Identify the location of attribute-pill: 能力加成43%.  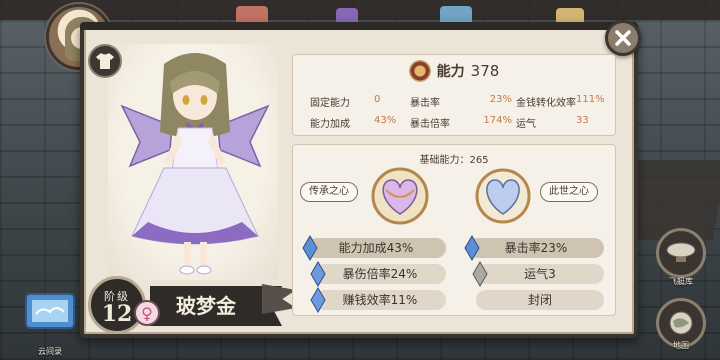
(374, 248).